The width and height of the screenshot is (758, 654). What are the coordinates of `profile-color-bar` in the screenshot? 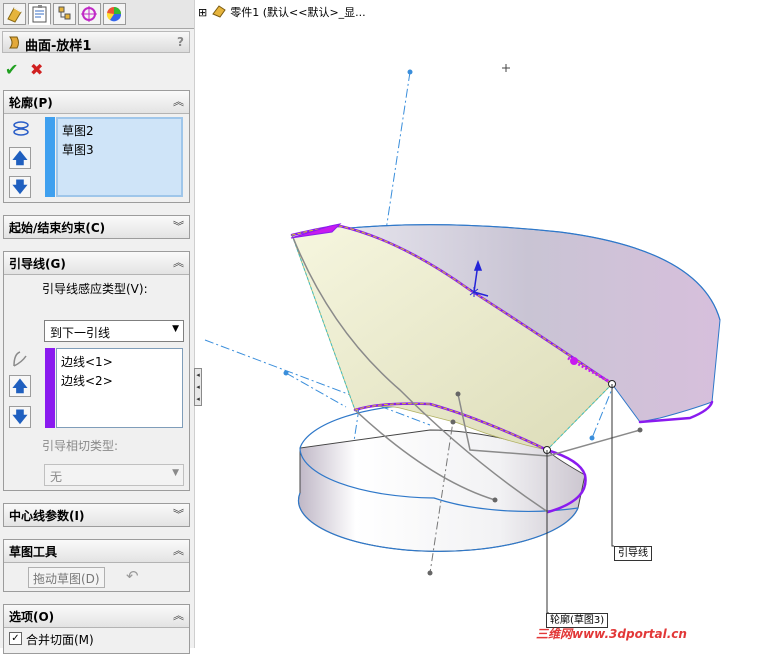 It's located at (50, 157).